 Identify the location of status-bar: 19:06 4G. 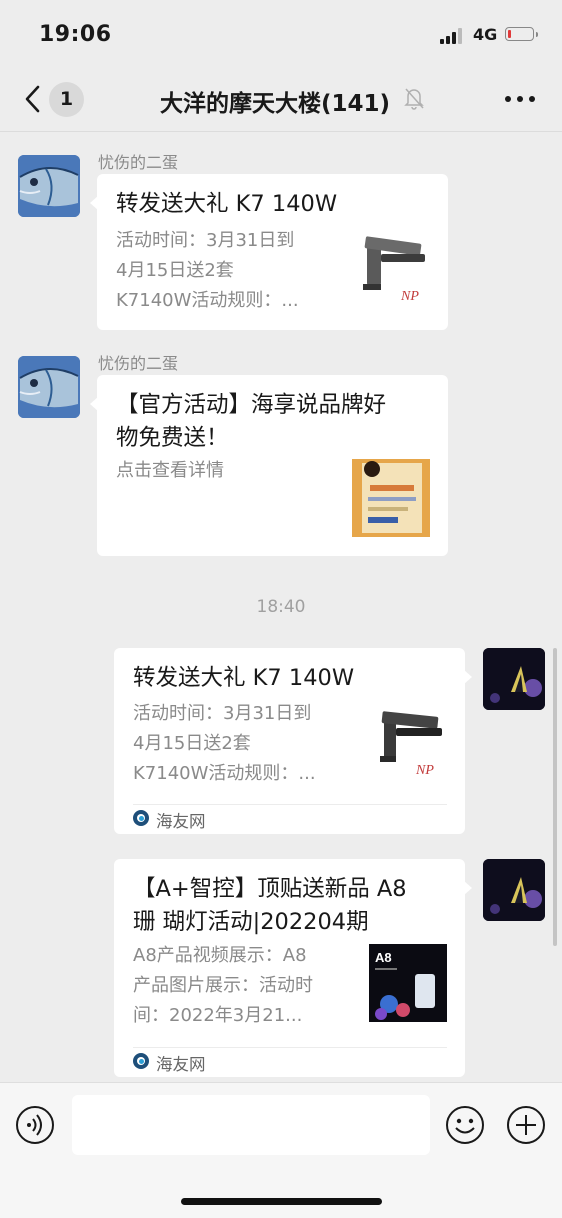
(281, 33).